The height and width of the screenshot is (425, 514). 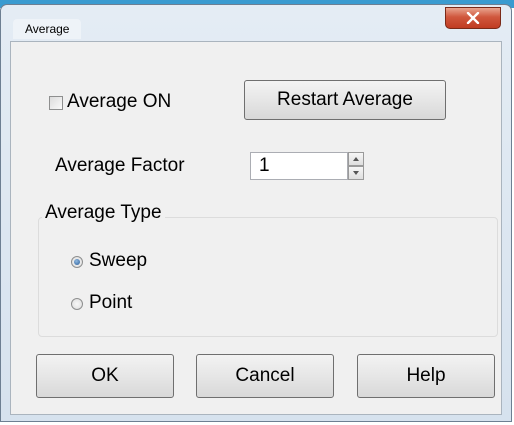 I want to click on cancel-button: Cancel, so click(x=265, y=376).